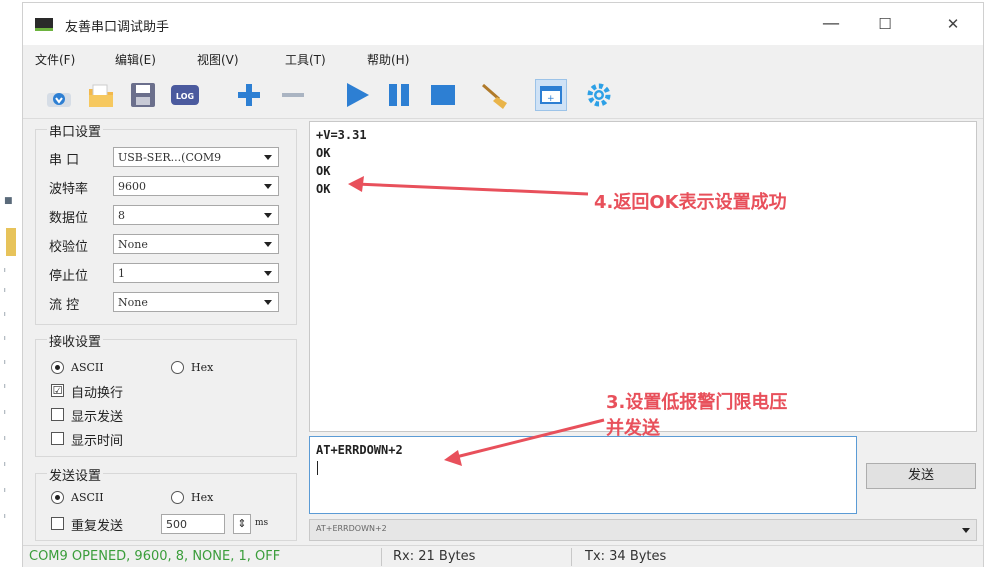 Image resolution: width=993 pixels, height=569 pixels. Describe the element at coordinates (11, 284) in the screenshot. I see `background-strip: ■ ᴵ ᴵ ᴵ ᴵ ᴵ ᴵ ᴵ ᴵ ᴵ ᴵ ᴵ` at that location.